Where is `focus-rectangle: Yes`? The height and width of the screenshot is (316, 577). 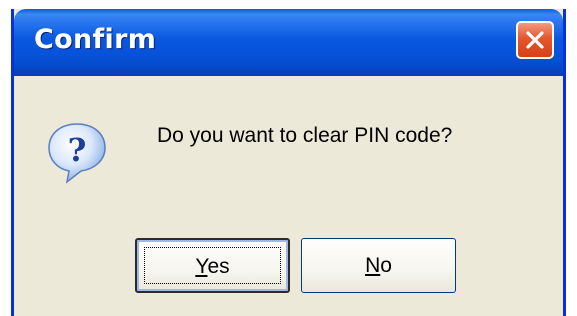
focus-rectangle: Yes is located at coordinates (212, 265).